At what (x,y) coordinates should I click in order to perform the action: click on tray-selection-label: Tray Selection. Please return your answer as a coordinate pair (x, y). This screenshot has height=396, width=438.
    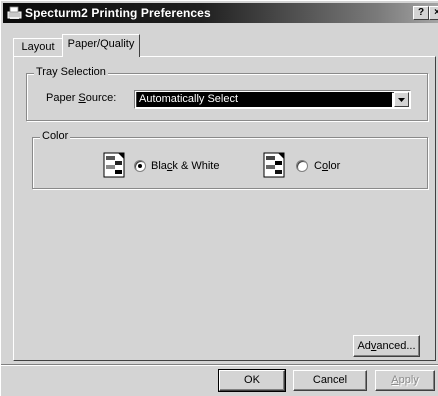
    Looking at the image, I should click on (71, 72).